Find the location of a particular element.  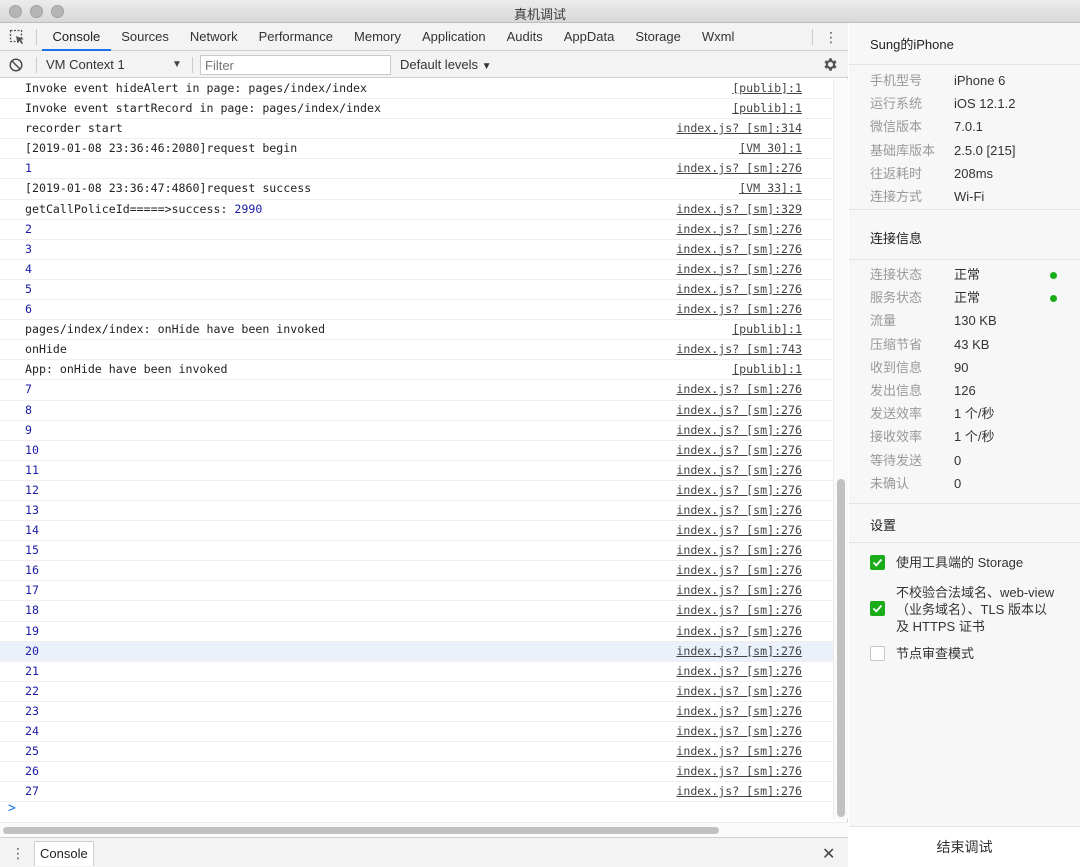

context-selector: VM Context 1 ▼ is located at coordinates (116, 64).